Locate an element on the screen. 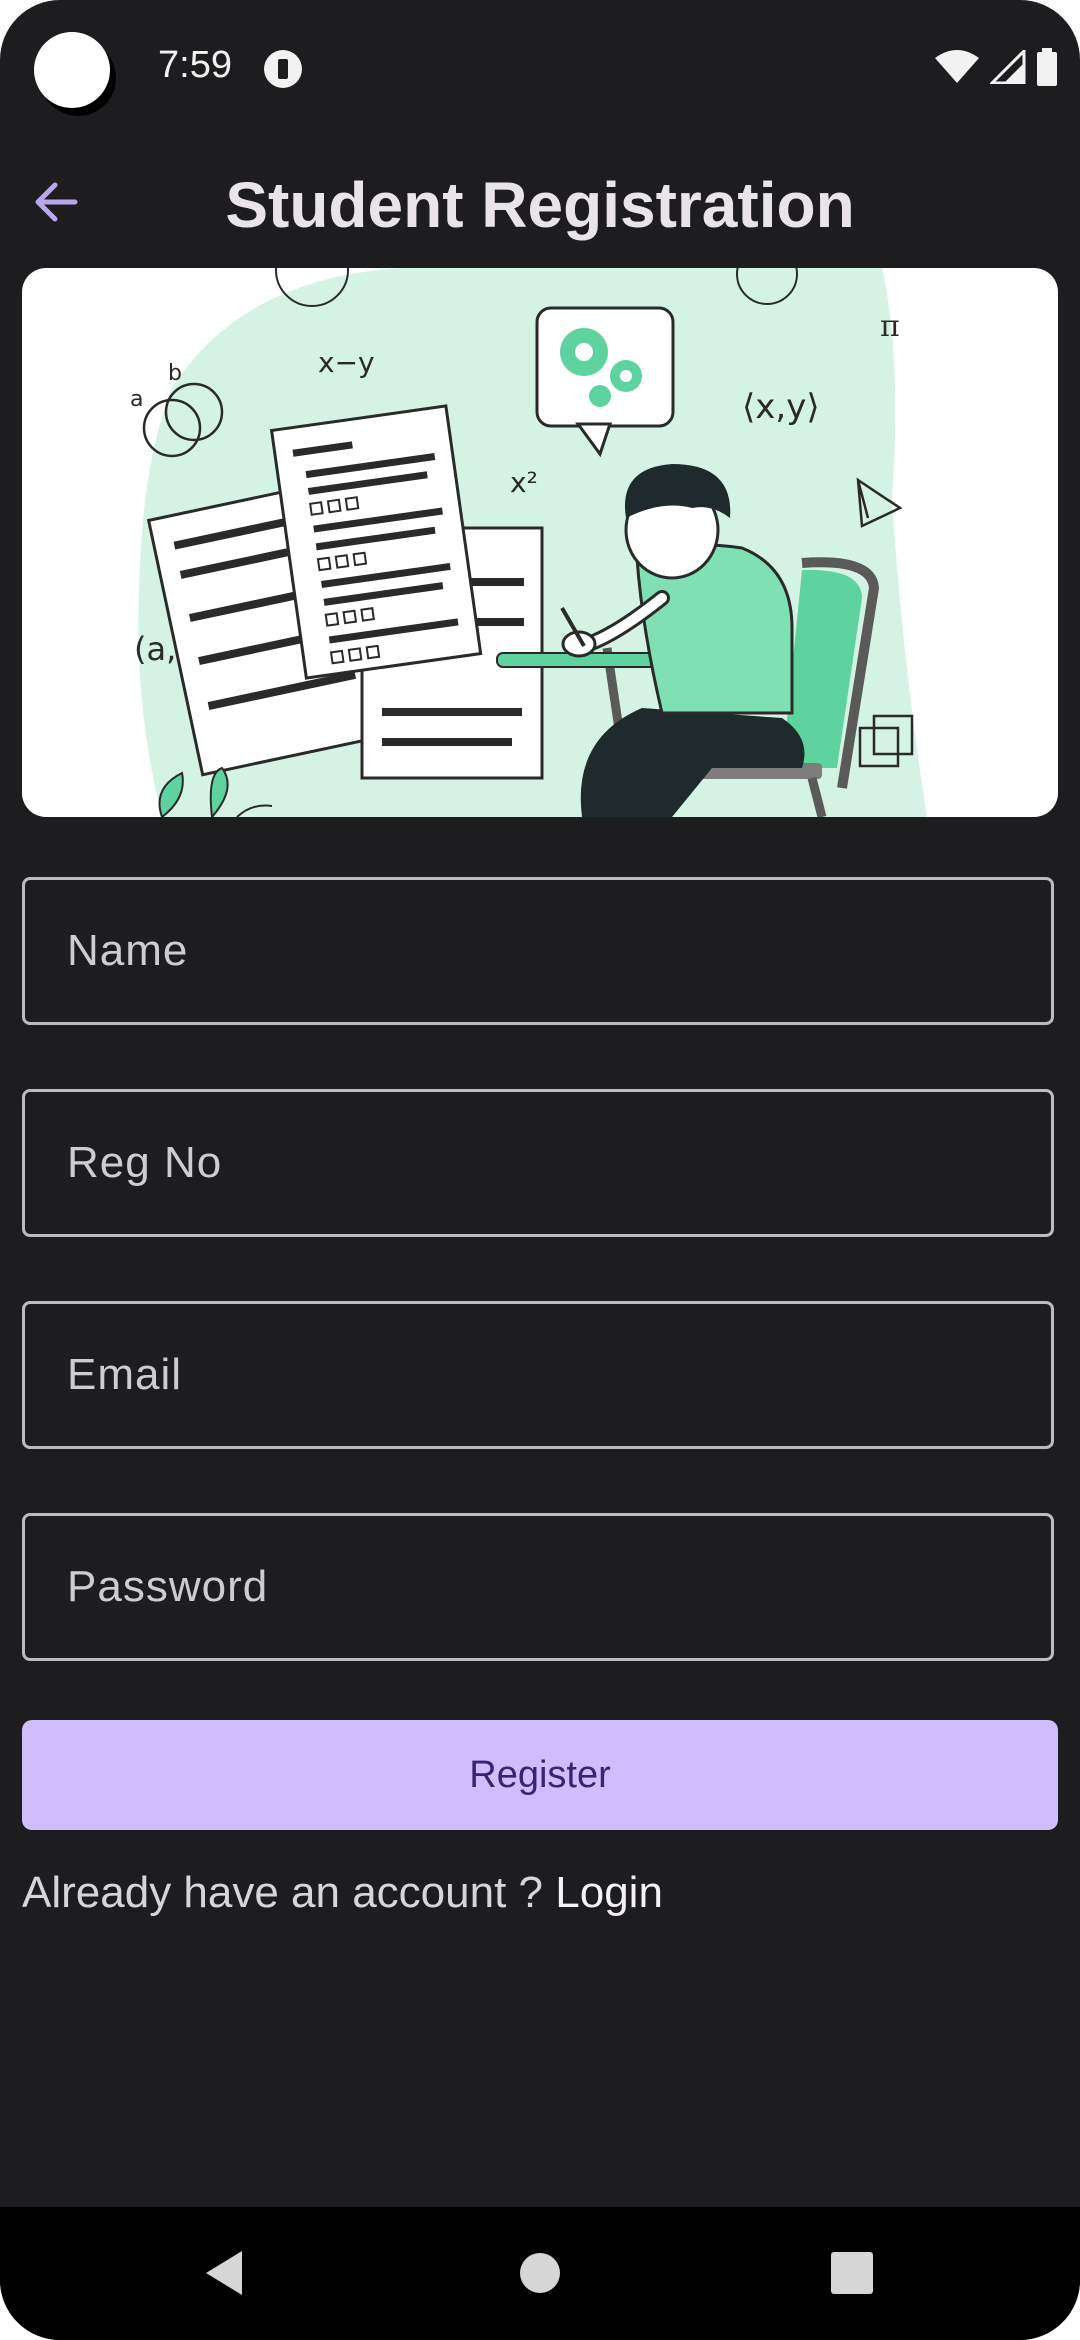 Image resolution: width=1080 pixels, height=2340 pixels. svg-text: π is located at coordinates (890, 326).